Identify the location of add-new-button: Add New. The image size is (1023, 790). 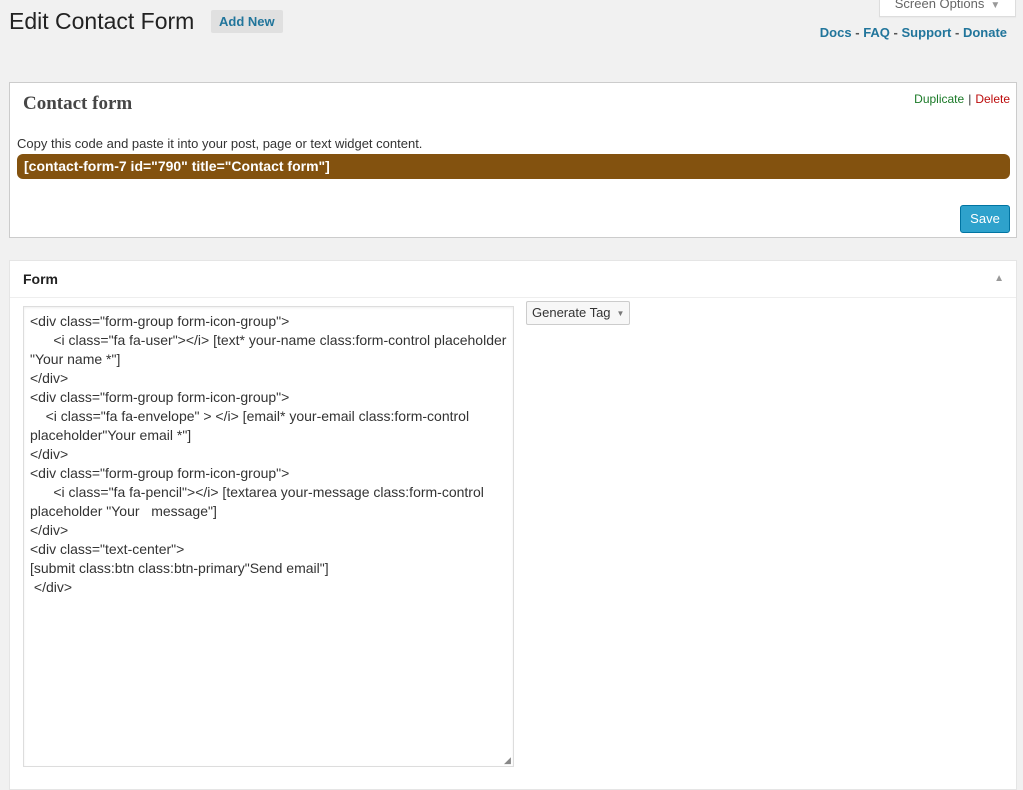
(247, 21).